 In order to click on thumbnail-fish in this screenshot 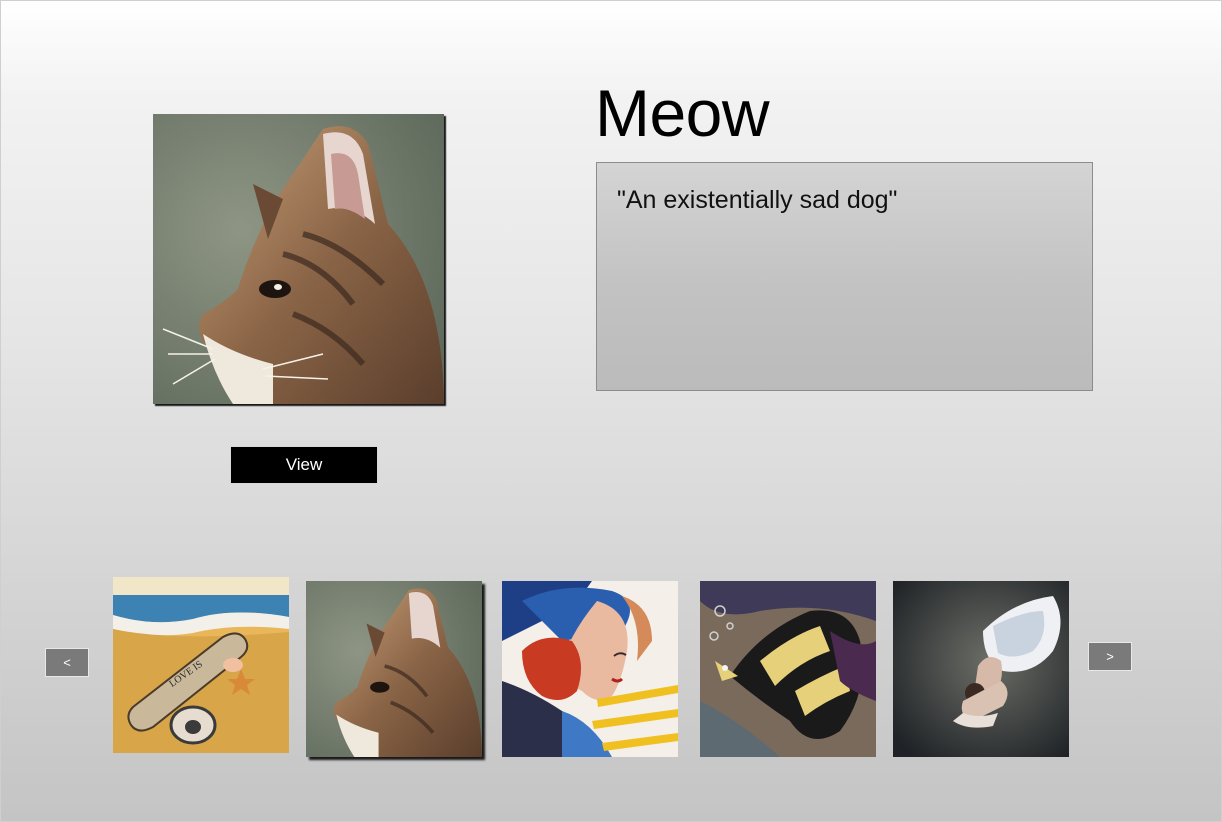, I will do `click(788, 669)`.